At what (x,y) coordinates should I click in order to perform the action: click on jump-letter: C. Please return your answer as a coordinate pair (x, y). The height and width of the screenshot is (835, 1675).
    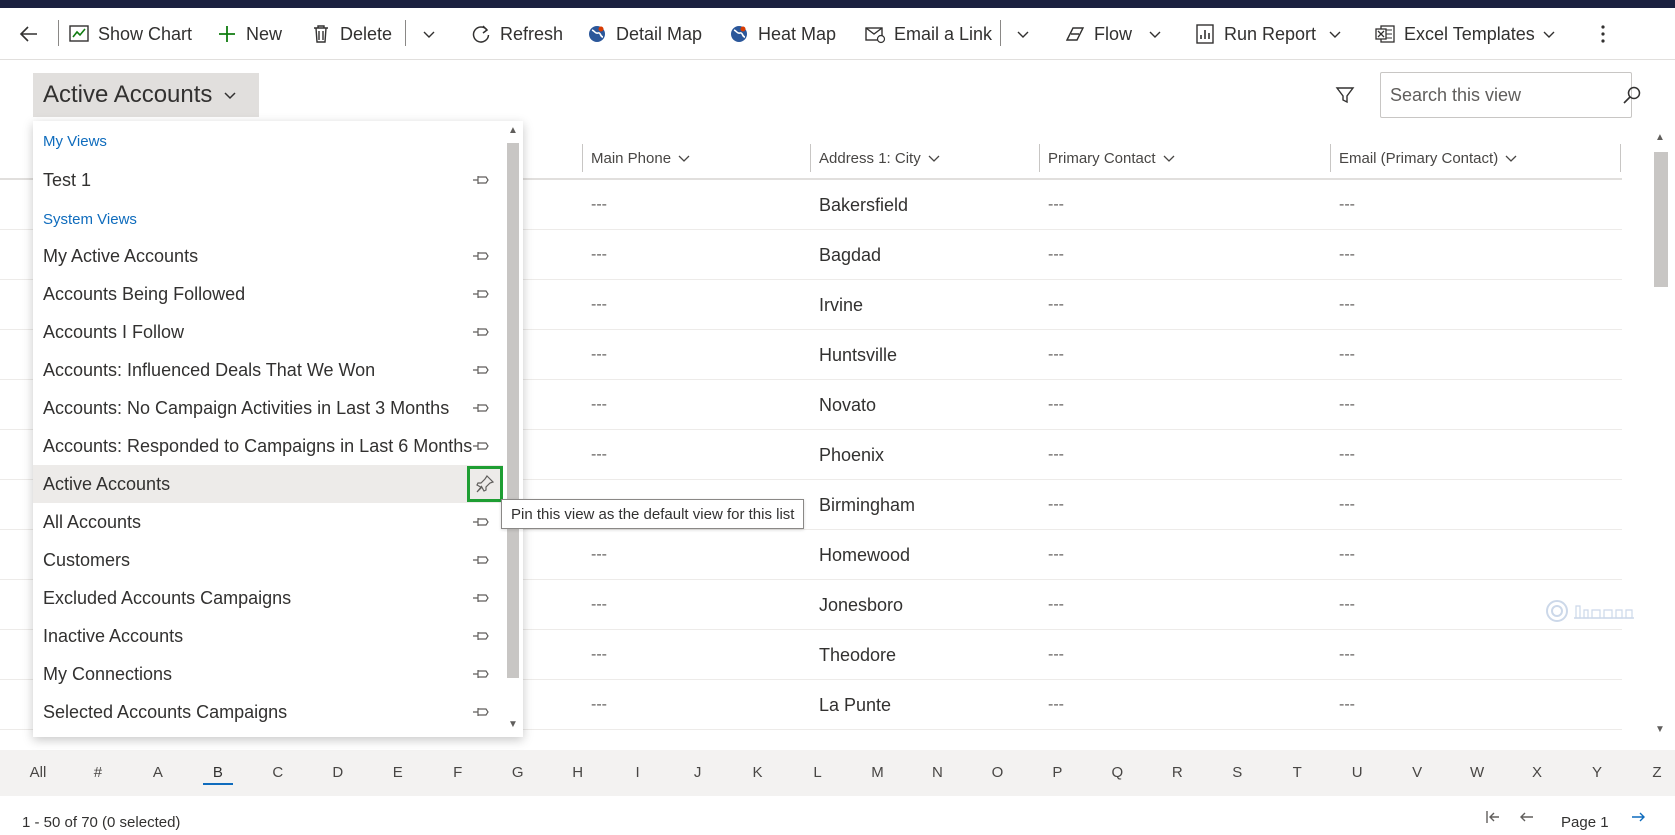
    Looking at the image, I should click on (278, 772).